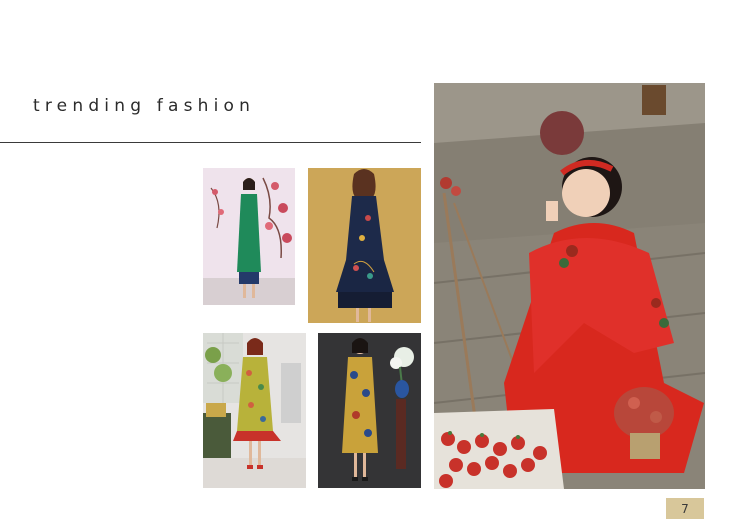 Image resolution: width=736 pixels, height=520 pixels. Describe the element at coordinates (144, 106) in the screenshot. I see `page-title: trending fashion` at that location.